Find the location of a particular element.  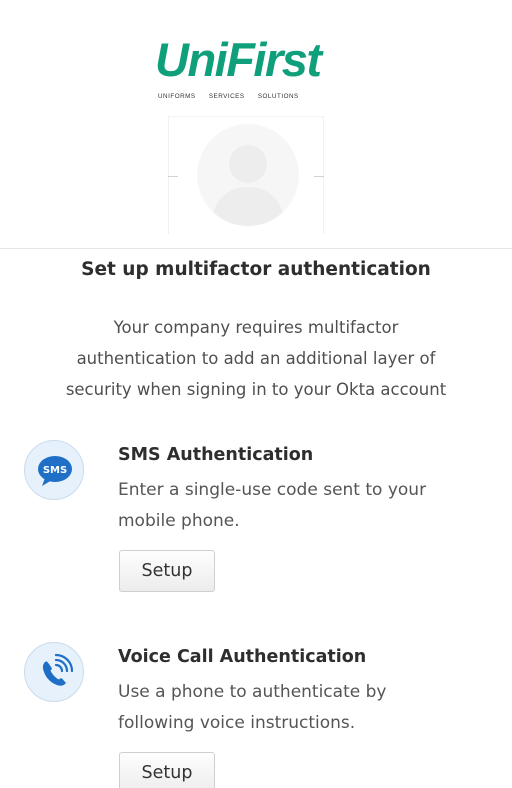

company-logo: UniFirst UNIFORMS SERVICES SOLUTIONS is located at coordinates (246, 66).